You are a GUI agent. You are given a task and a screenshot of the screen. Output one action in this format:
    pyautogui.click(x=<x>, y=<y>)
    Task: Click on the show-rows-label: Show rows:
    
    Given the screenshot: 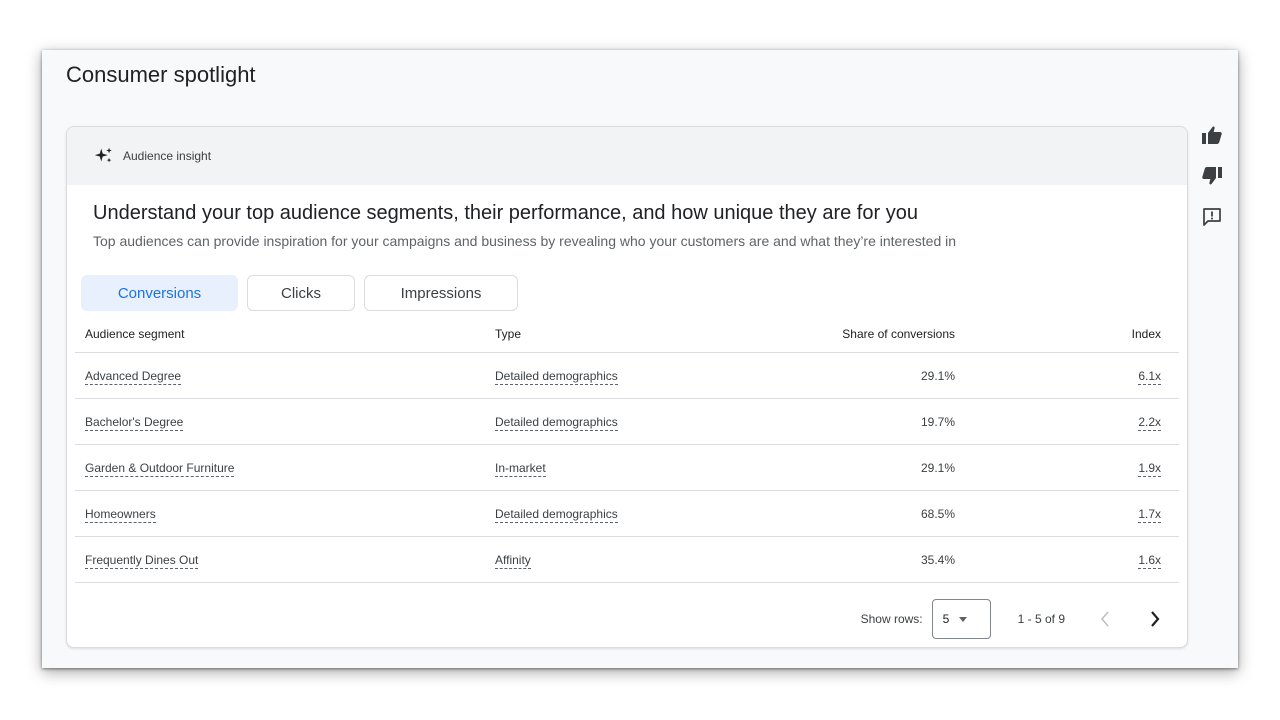 What is the action you would take?
    pyautogui.click(x=891, y=619)
    